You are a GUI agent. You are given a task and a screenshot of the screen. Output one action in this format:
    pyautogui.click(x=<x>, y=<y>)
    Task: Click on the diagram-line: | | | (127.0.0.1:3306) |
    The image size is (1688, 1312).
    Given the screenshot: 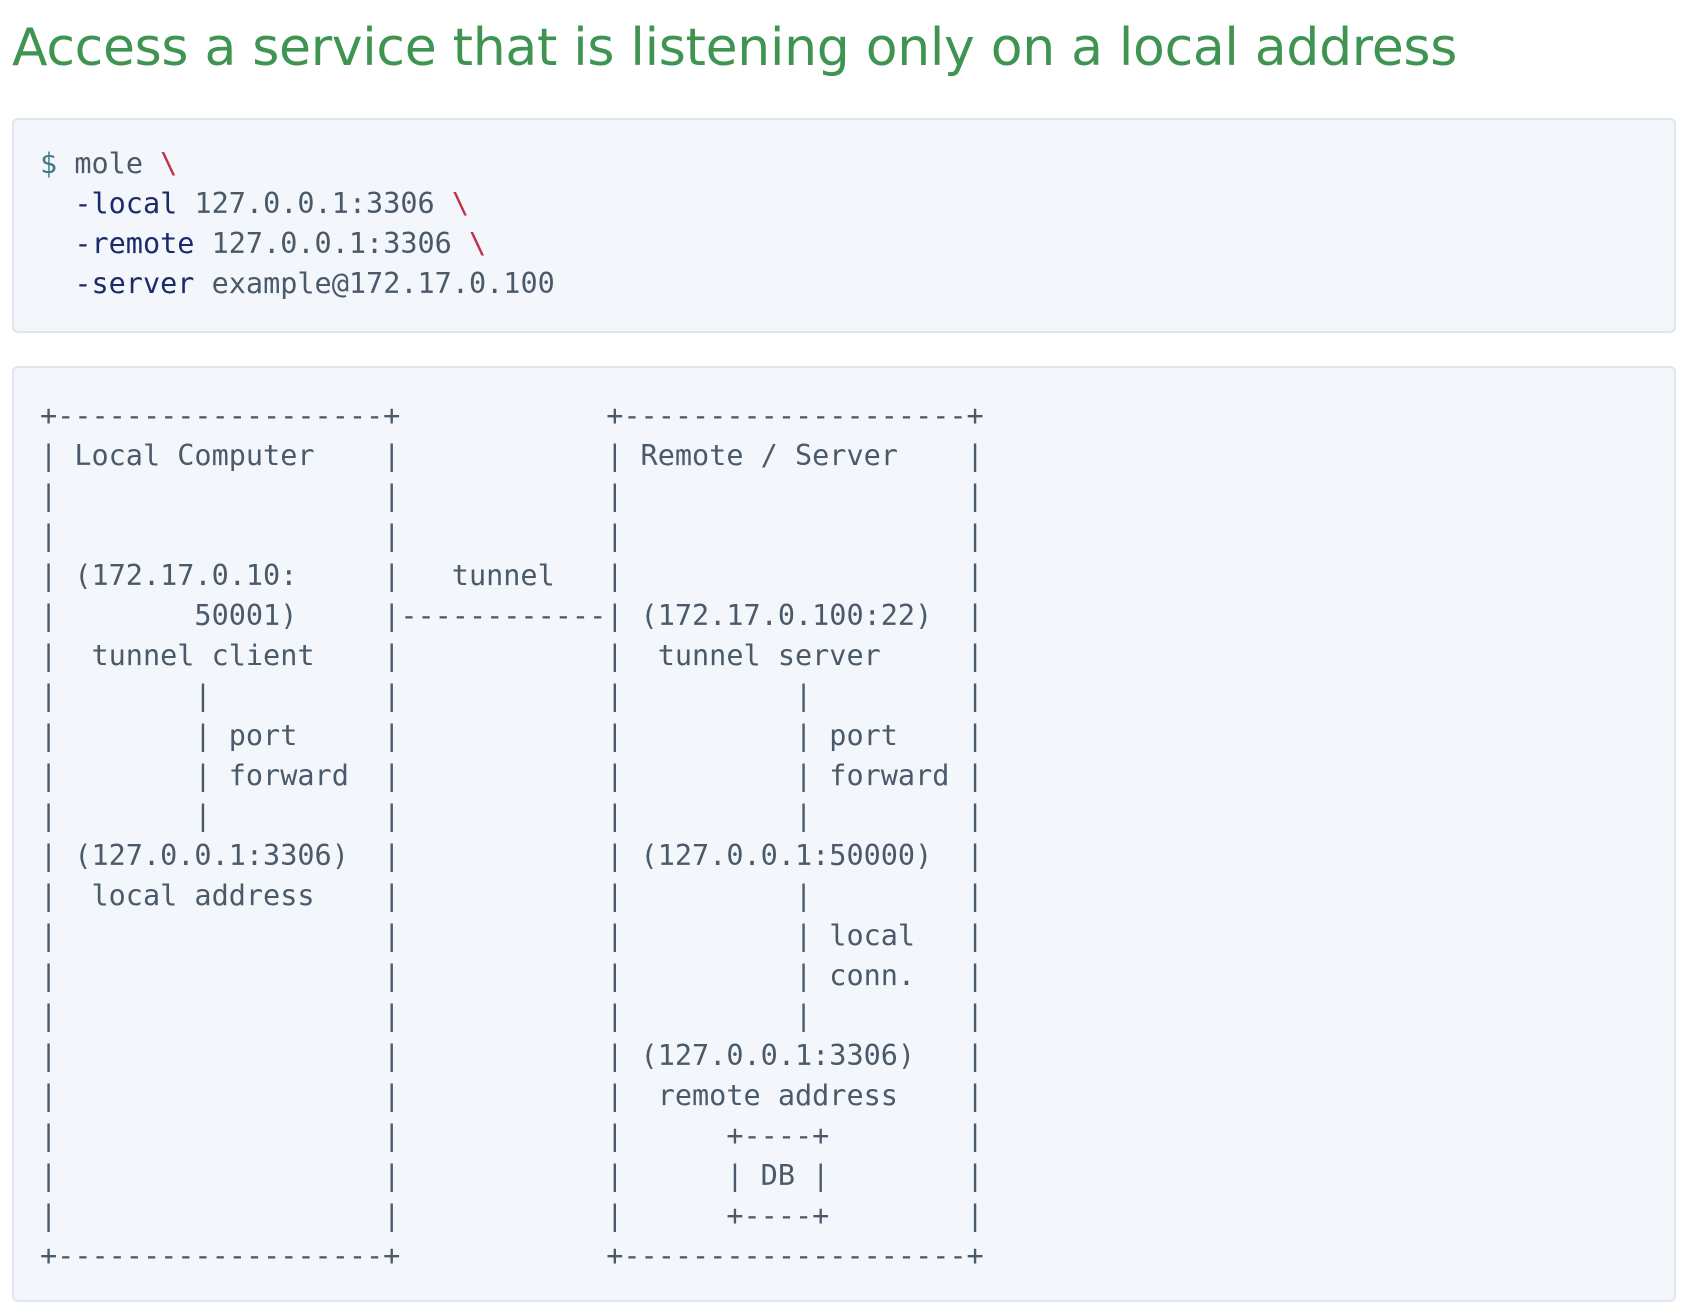 What is the action you would take?
    pyautogui.click(x=512, y=1055)
    